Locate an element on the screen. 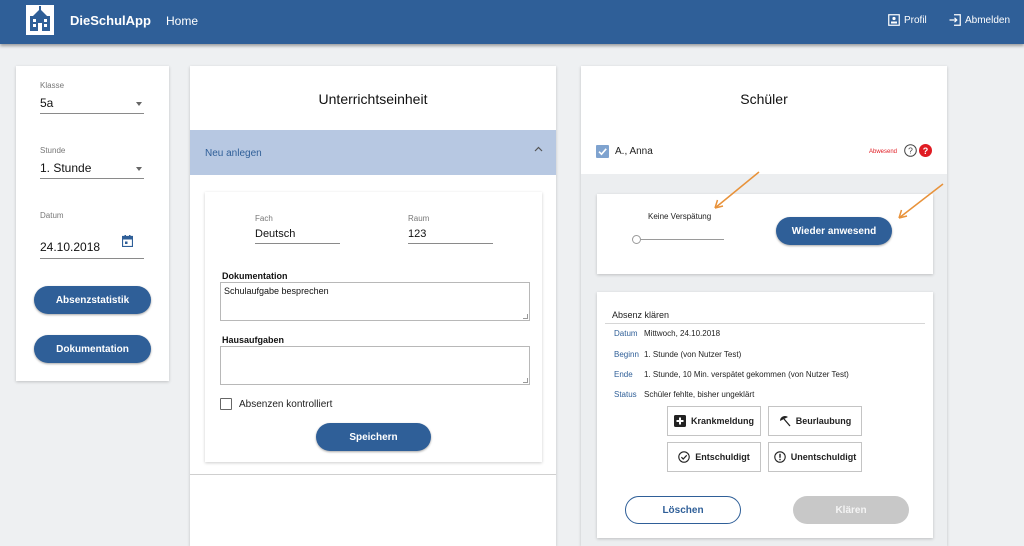 The height and width of the screenshot is (546, 1024). logout-label: Abmelden is located at coordinates (988, 20).